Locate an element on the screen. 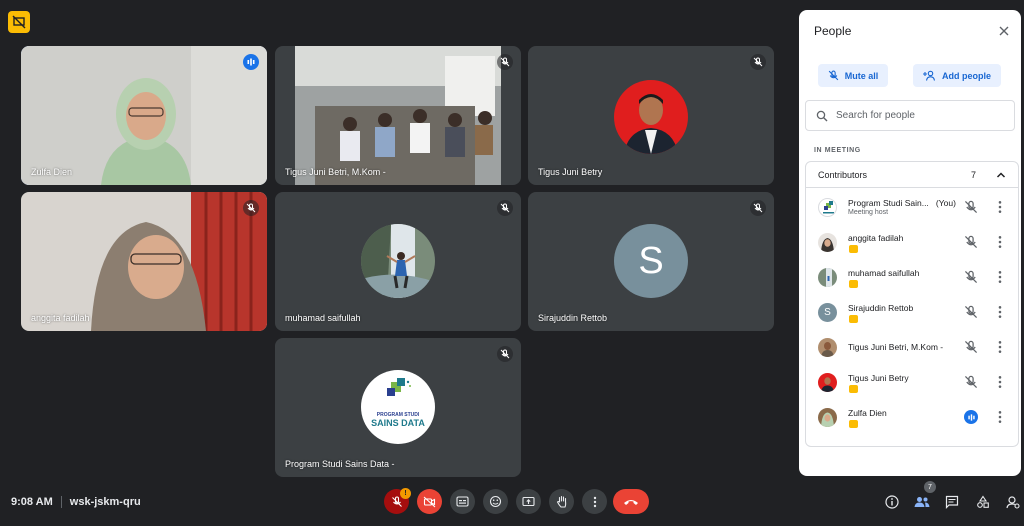  reactions-button is located at coordinates (495, 501).